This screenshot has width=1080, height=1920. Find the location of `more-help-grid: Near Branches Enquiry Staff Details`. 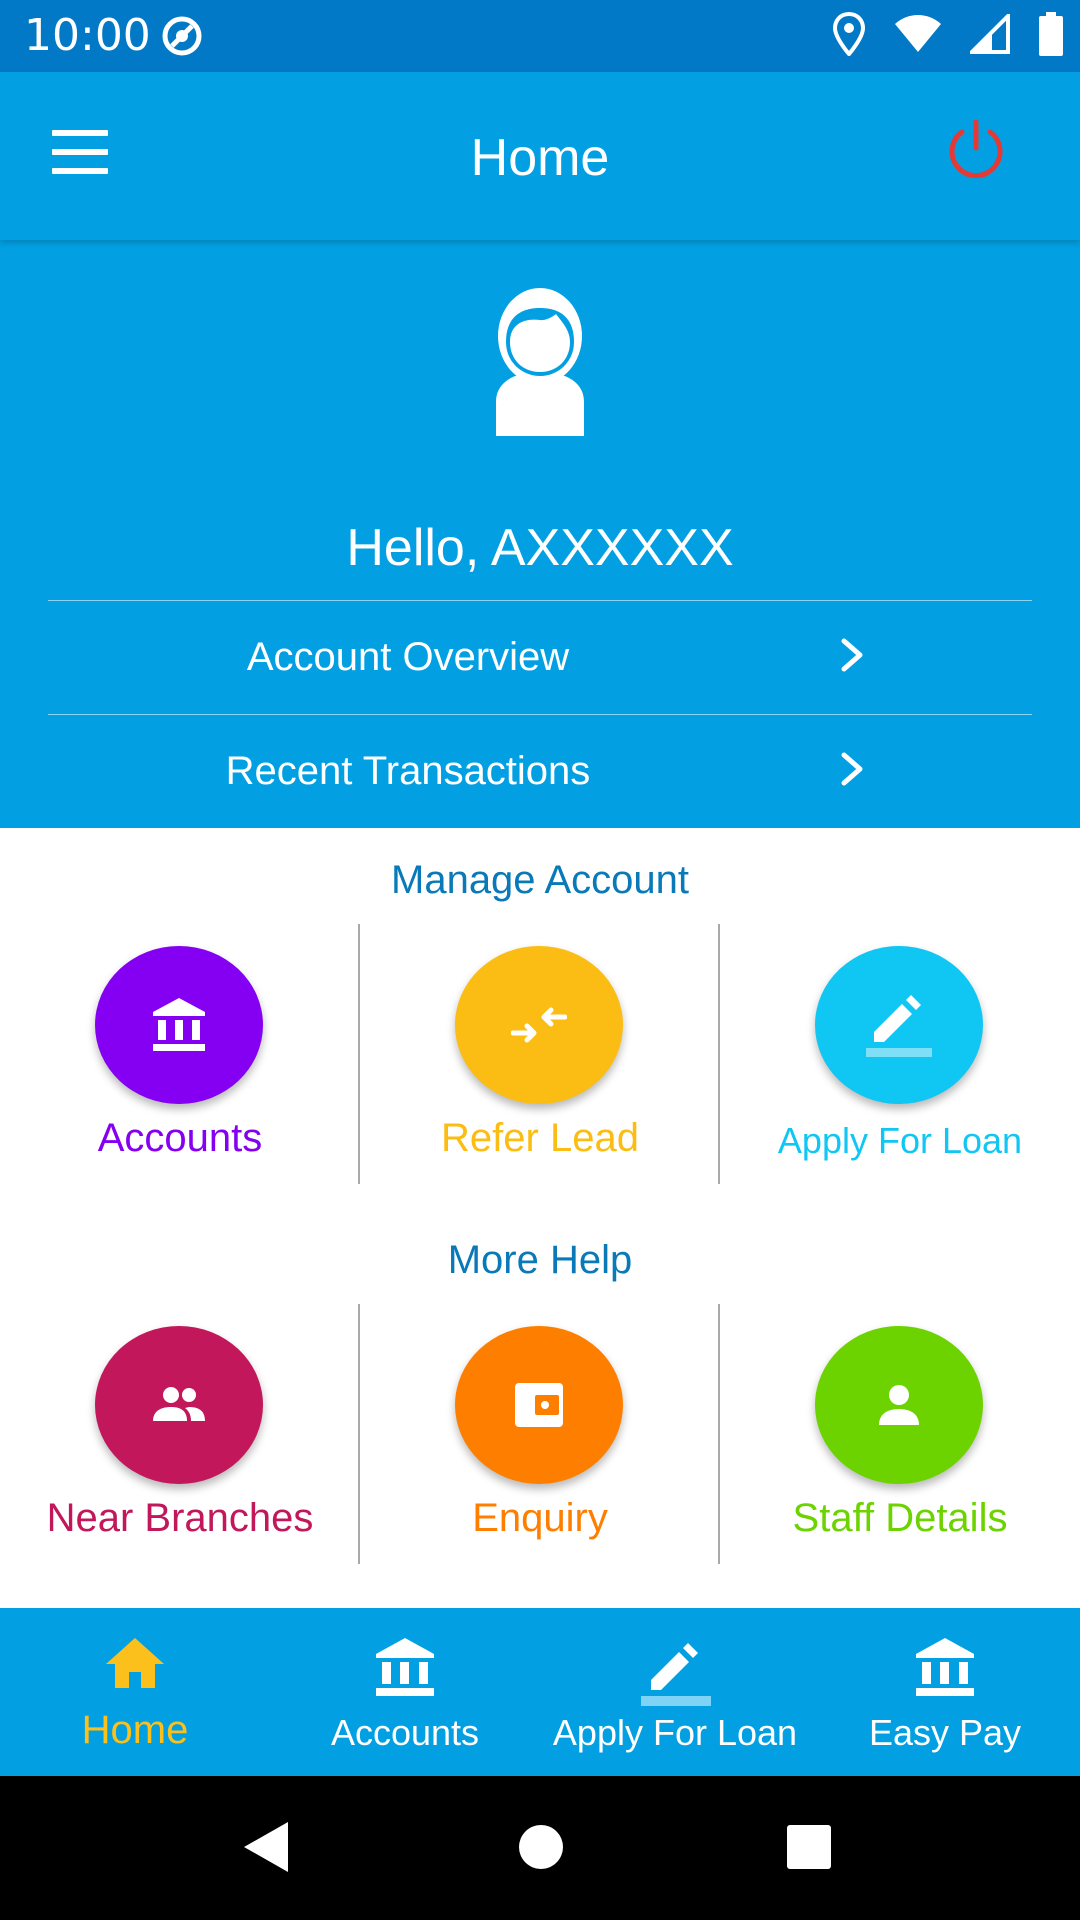

more-help-grid: Near Branches Enquiry Staff Details is located at coordinates (540, 1434).